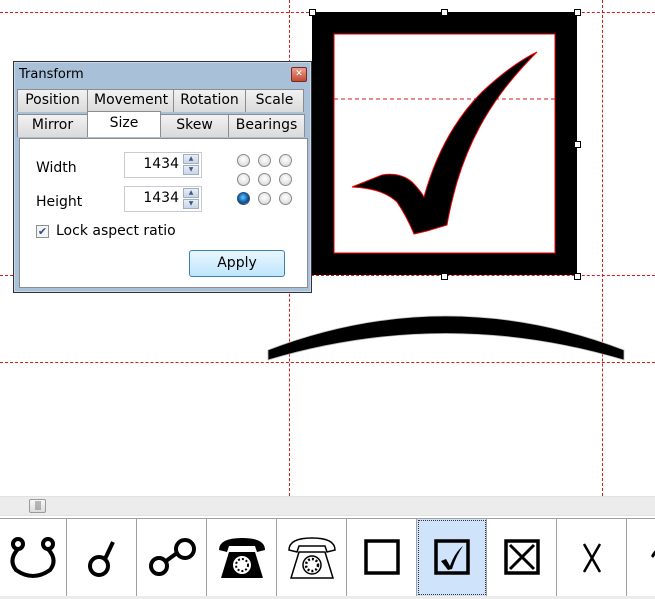 Image resolution: width=655 pixels, height=599 pixels. I want to click on height-value: 1434, so click(161, 198).